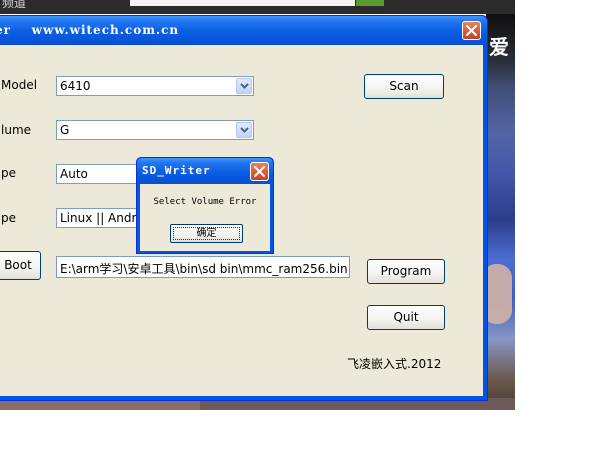 This screenshot has height=450, width=600. Describe the element at coordinates (257, 7) in the screenshot. I see `background-top-bar: 频道` at that location.